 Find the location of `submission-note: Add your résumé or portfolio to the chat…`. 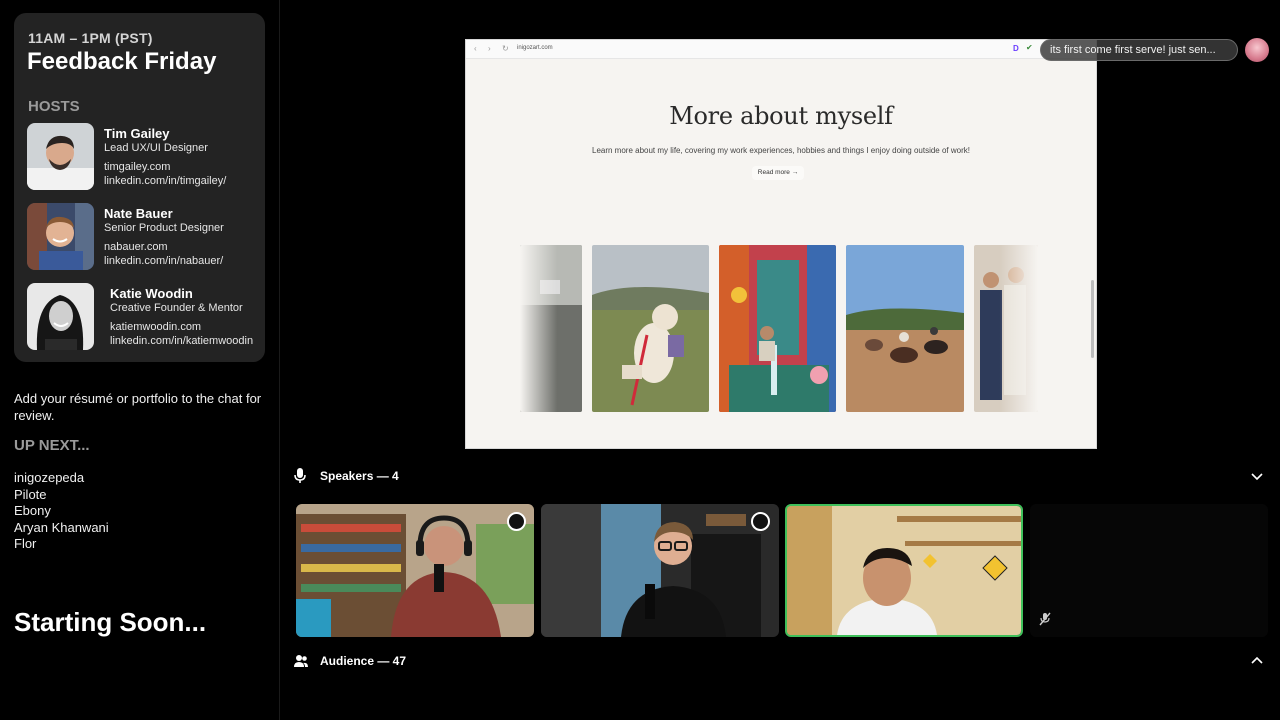

submission-note: Add your résumé or portfolio to the chat… is located at coordinates (138, 407).